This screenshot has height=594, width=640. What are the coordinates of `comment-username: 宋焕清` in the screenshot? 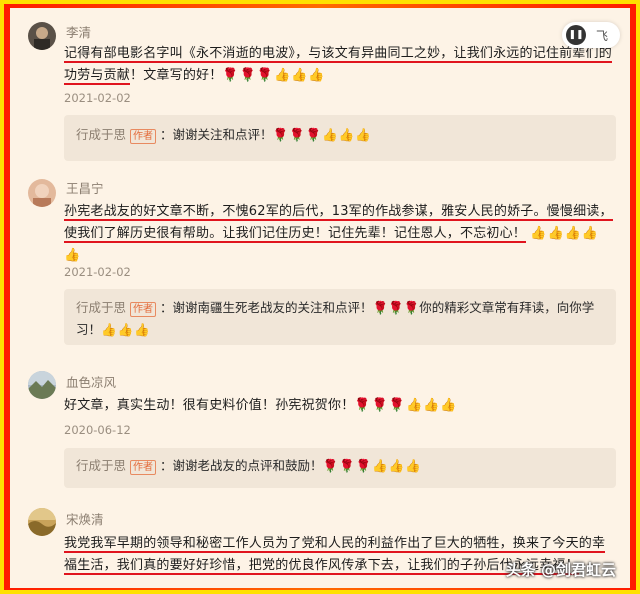 It's located at (85, 518).